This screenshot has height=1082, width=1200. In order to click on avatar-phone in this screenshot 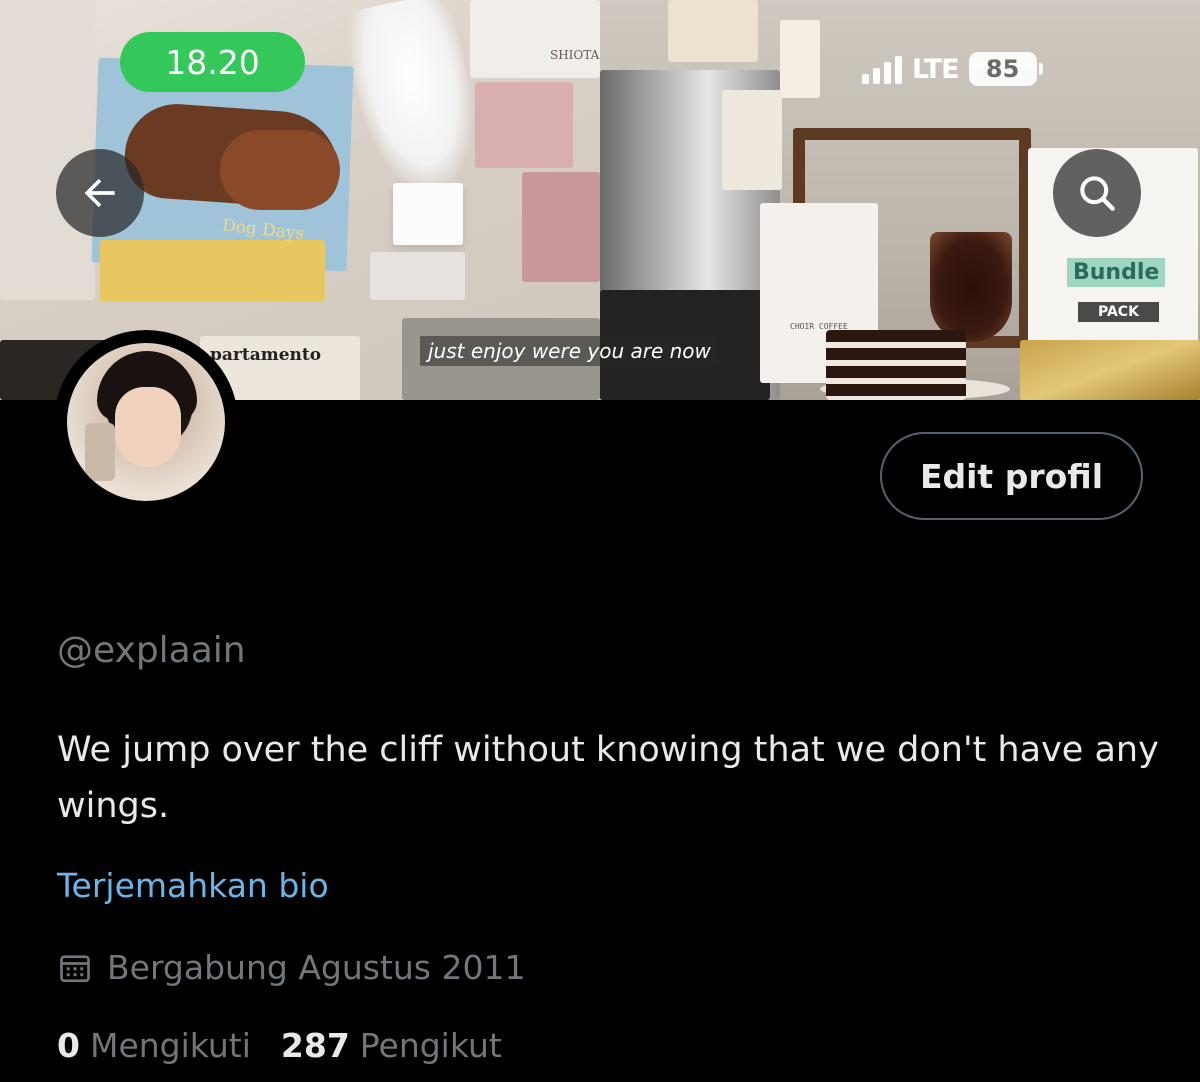, I will do `click(100, 452)`.